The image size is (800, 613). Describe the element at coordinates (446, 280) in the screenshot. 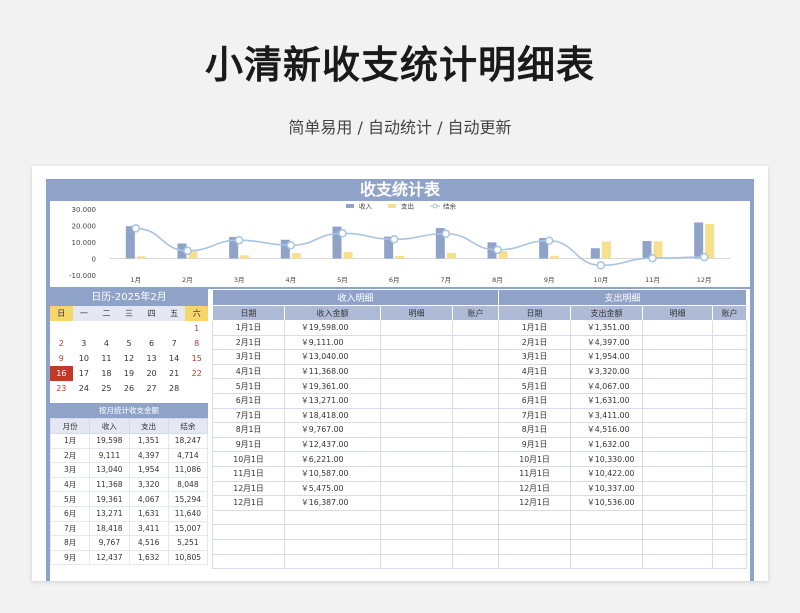

I see `chart-x-tick-label: 7月` at that location.